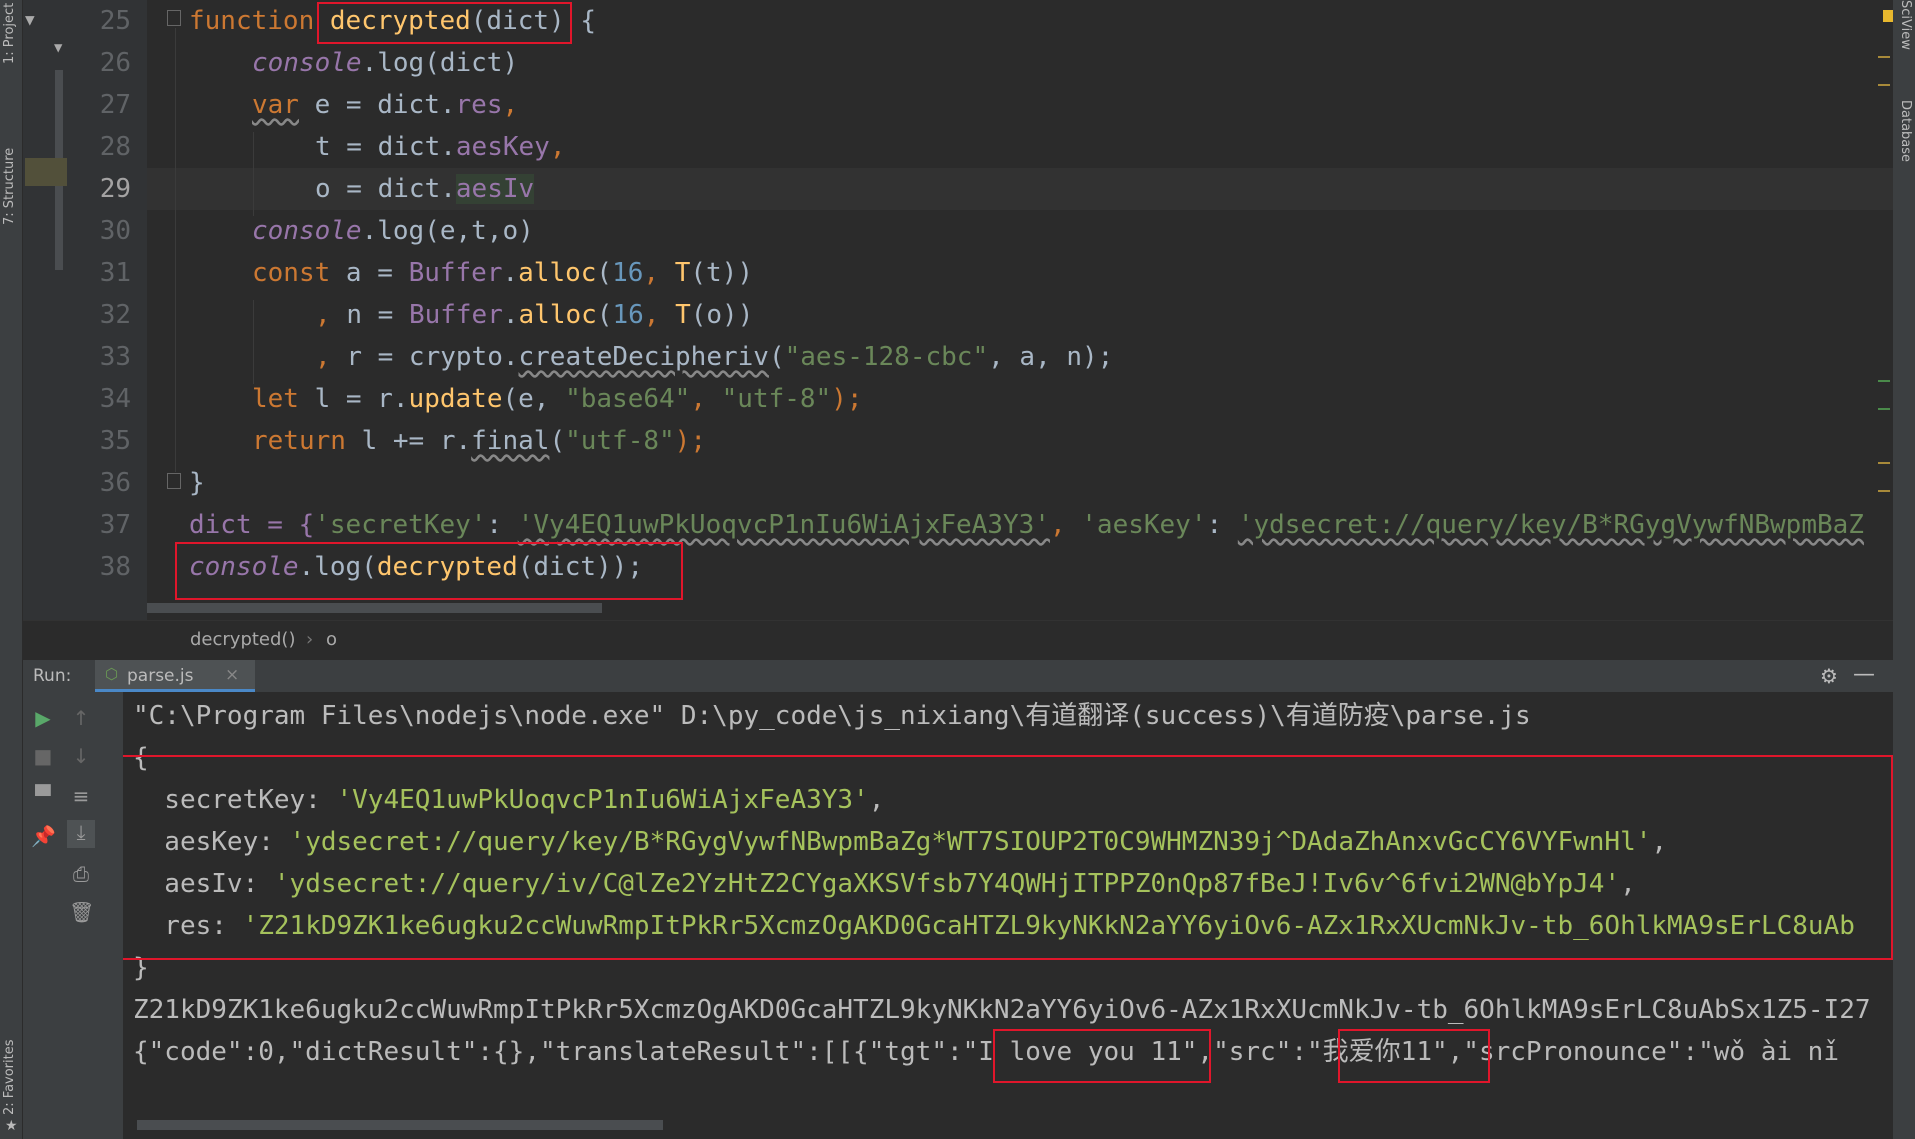  Describe the element at coordinates (115, 147) in the screenshot. I see `line-number: 28` at that location.